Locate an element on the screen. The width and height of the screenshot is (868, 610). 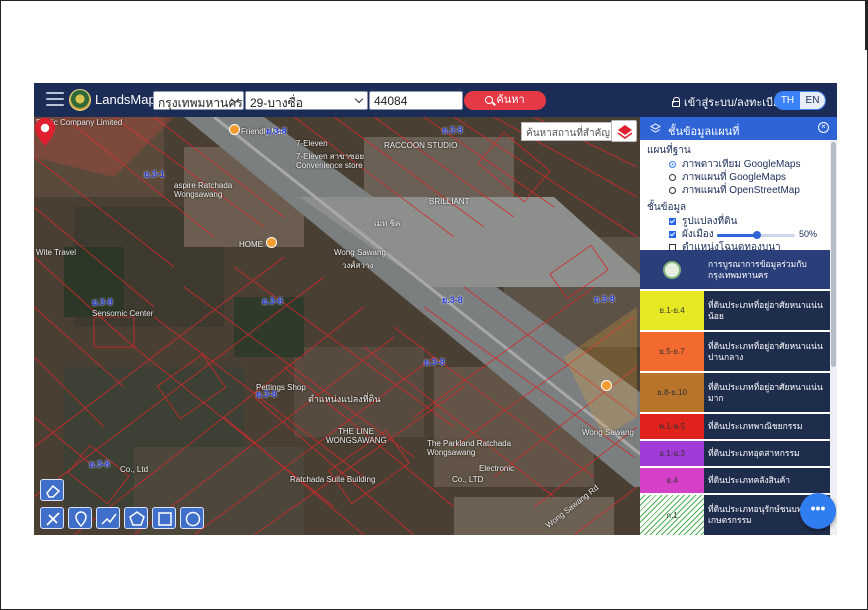
chevron-down-icon is located at coordinates (359, 99).